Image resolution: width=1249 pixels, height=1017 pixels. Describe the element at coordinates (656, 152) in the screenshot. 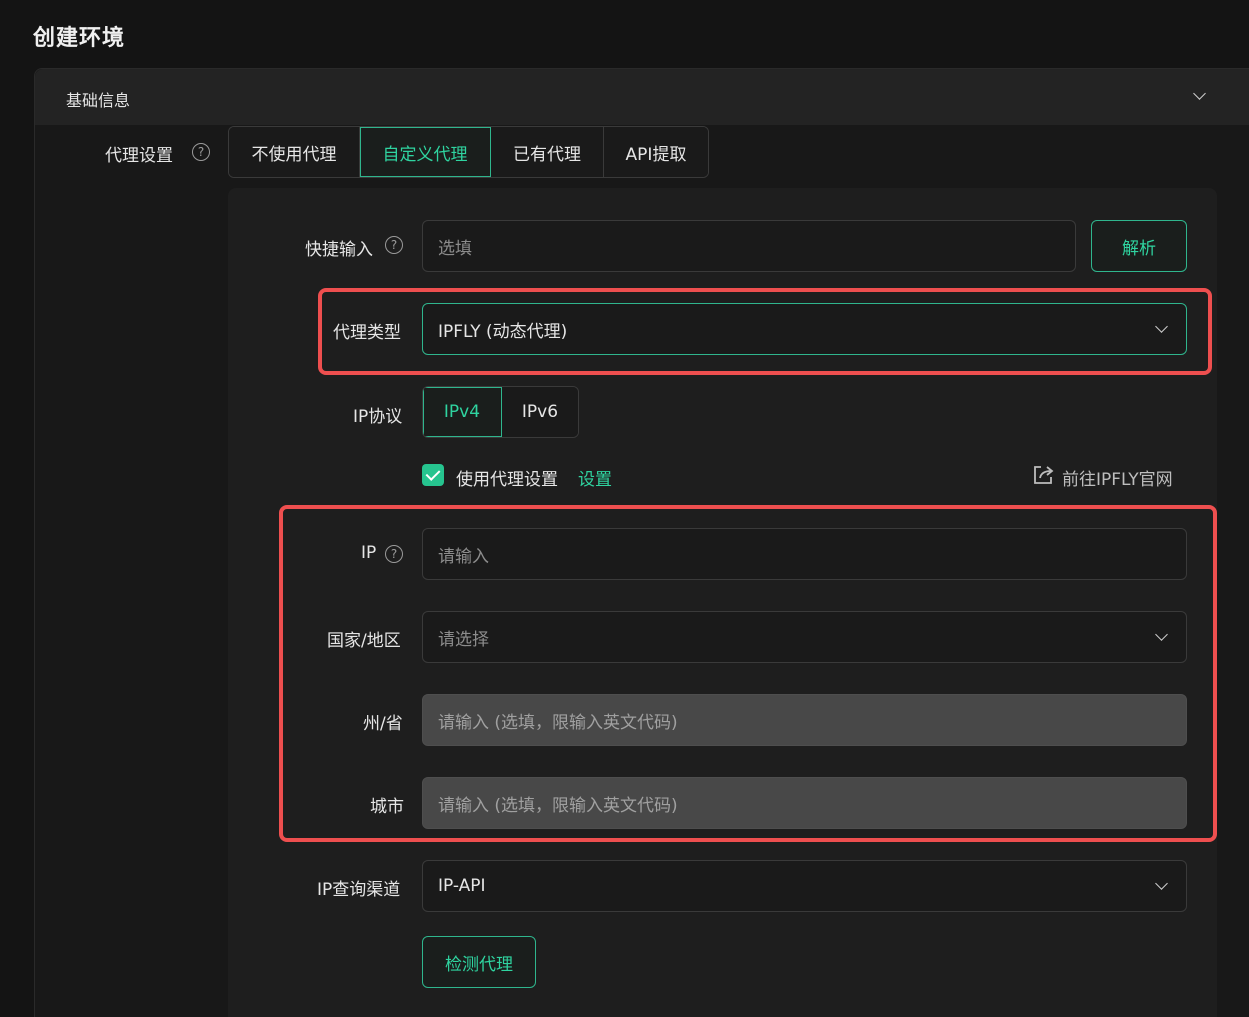

I see `tab-api-extract: API提取` at that location.